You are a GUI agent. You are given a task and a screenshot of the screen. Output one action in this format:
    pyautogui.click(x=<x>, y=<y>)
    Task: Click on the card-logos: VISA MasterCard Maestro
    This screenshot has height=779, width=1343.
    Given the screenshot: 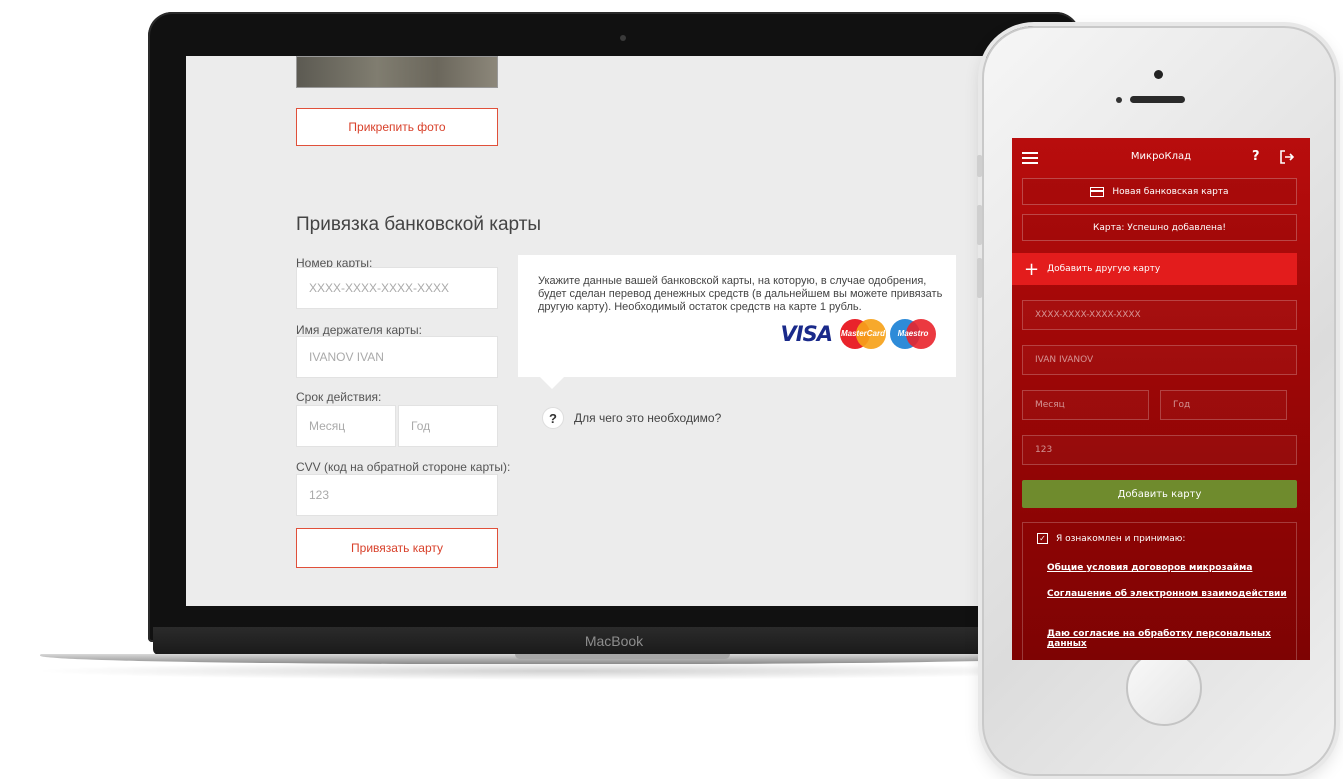 What is the action you would take?
    pyautogui.click(x=858, y=334)
    